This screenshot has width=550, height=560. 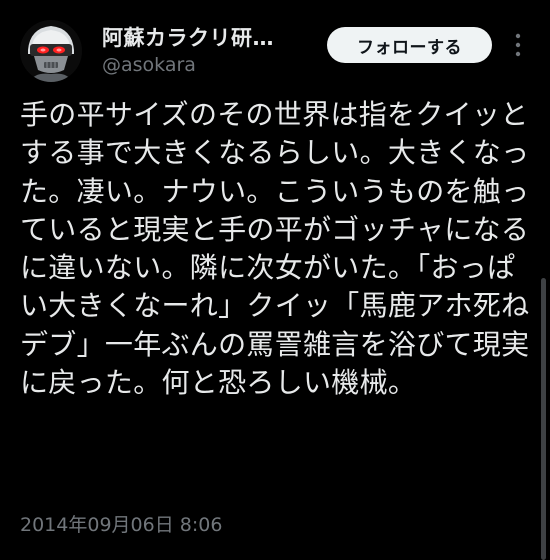 I want to click on more-vertical-icon, so click(x=518, y=45).